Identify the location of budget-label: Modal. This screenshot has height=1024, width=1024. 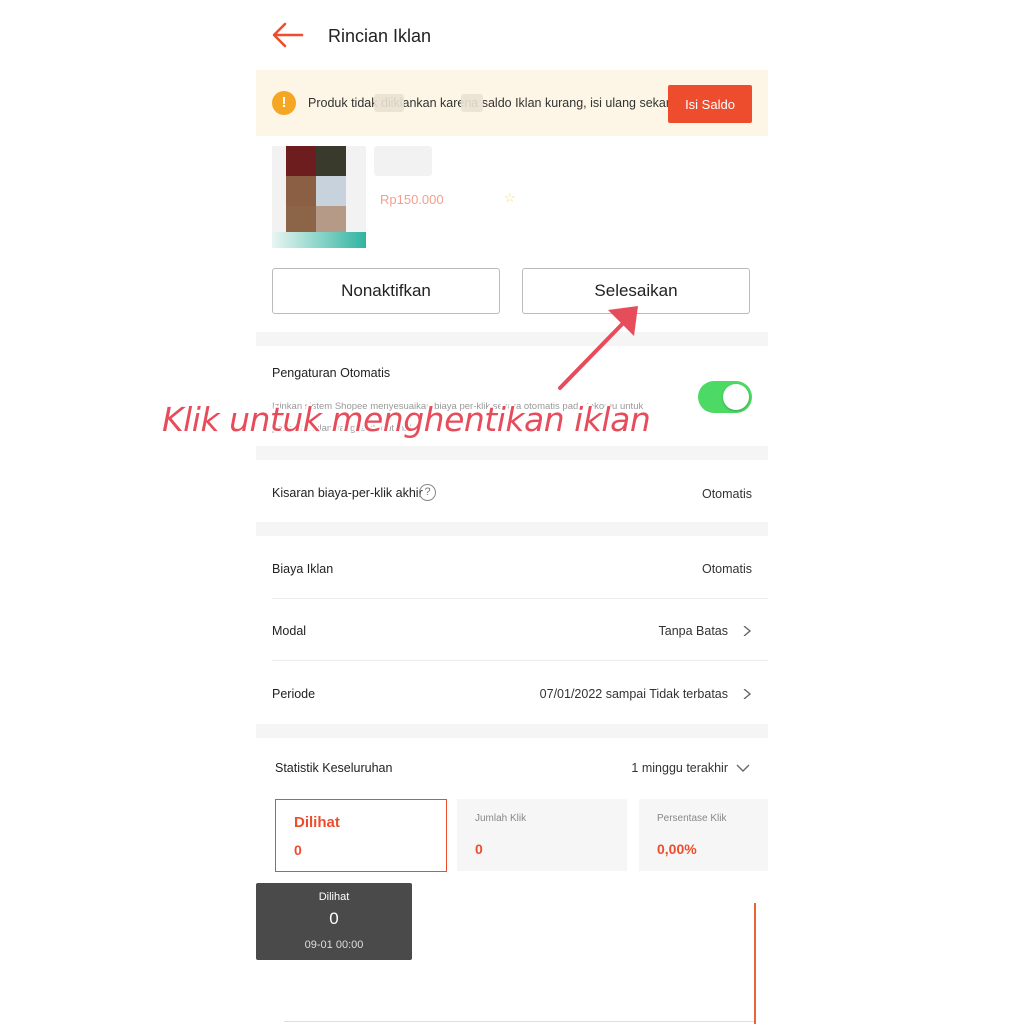
(289, 631).